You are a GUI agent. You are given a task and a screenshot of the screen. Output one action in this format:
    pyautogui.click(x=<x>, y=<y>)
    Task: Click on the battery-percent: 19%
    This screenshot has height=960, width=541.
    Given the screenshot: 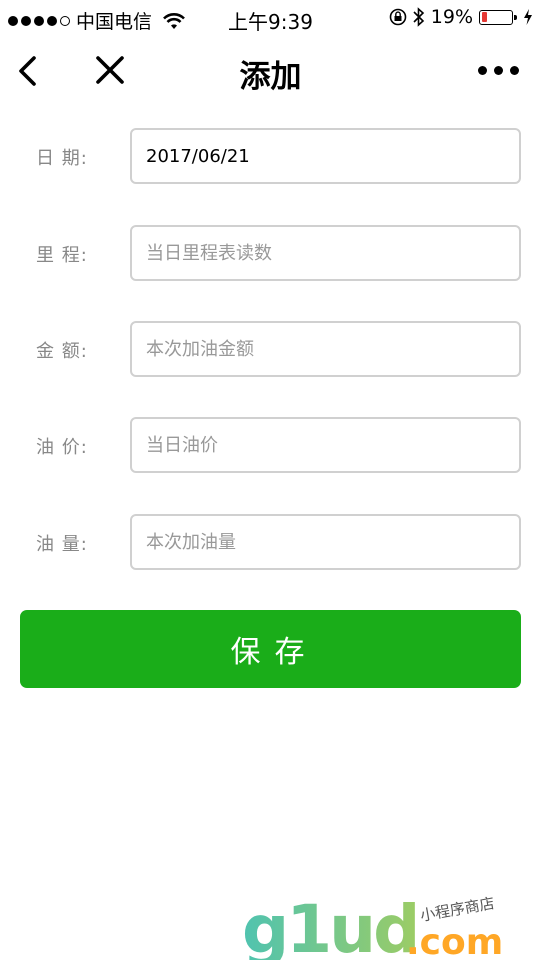 What is the action you would take?
    pyautogui.click(x=451, y=17)
    